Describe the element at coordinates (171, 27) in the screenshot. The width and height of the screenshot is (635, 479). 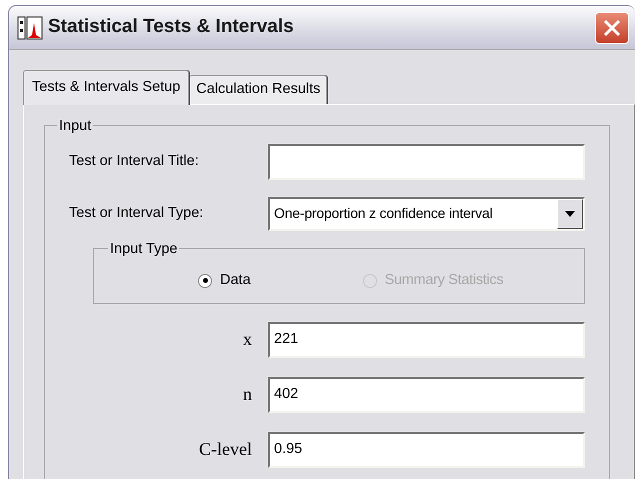
I see `window-title: Statistical Tests & Intervals` at that location.